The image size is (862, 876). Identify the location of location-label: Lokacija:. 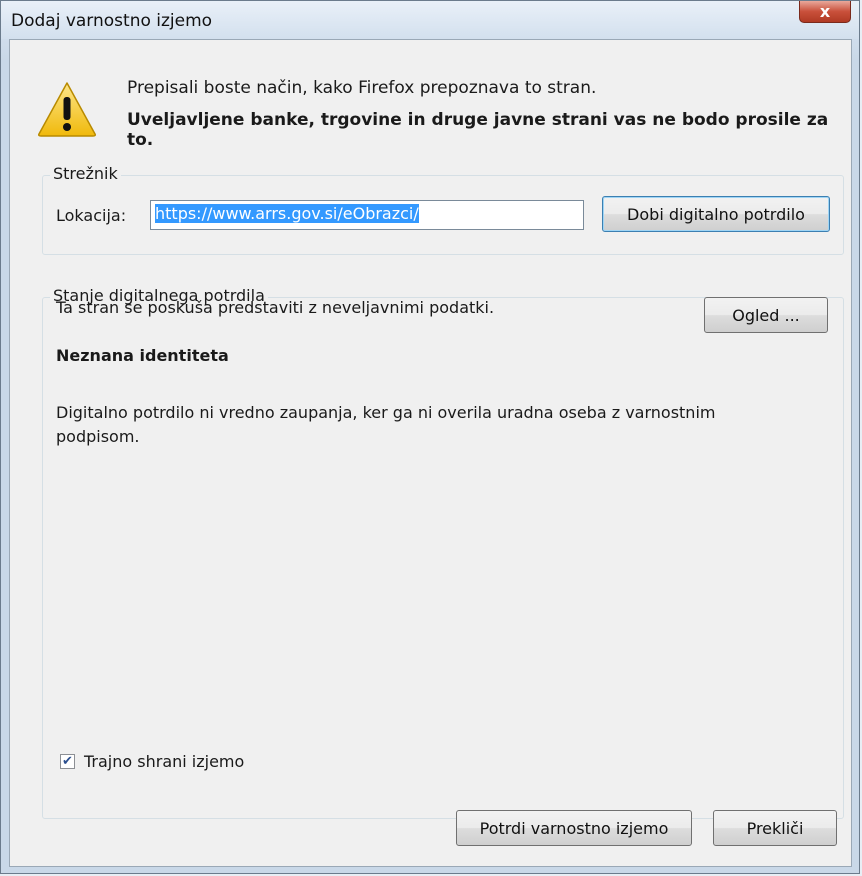
(91, 215).